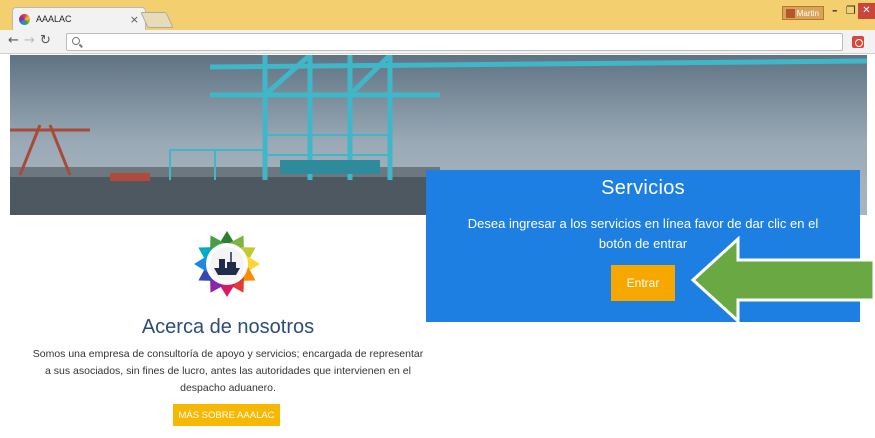 Image resolution: width=875 pixels, height=438 pixels. What do you see at coordinates (13, 40) in the screenshot?
I see `back-arrow-icon: ←` at bounding box center [13, 40].